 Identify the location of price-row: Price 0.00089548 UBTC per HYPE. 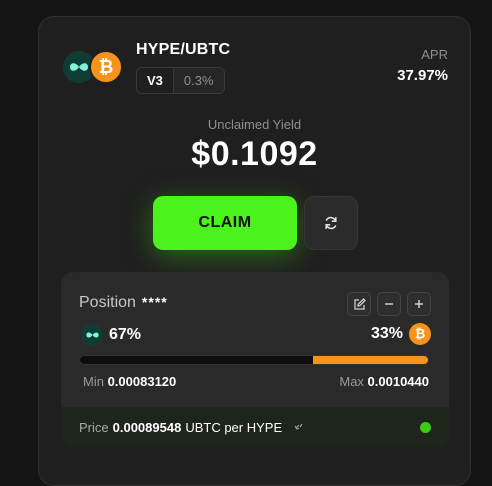
(255, 427).